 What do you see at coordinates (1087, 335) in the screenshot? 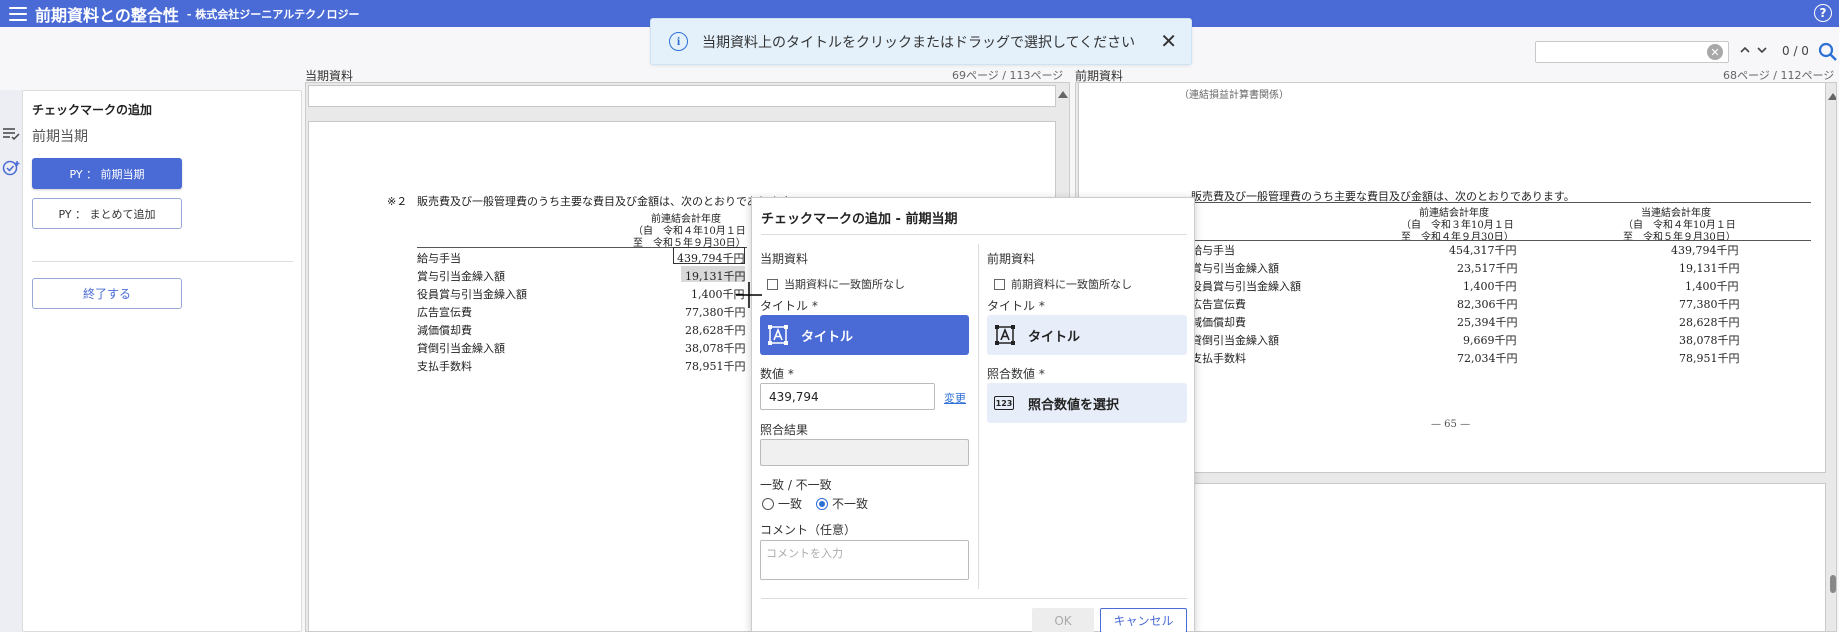
I see `prior-title-select-button: タイトル` at bounding box center [1087, 335].